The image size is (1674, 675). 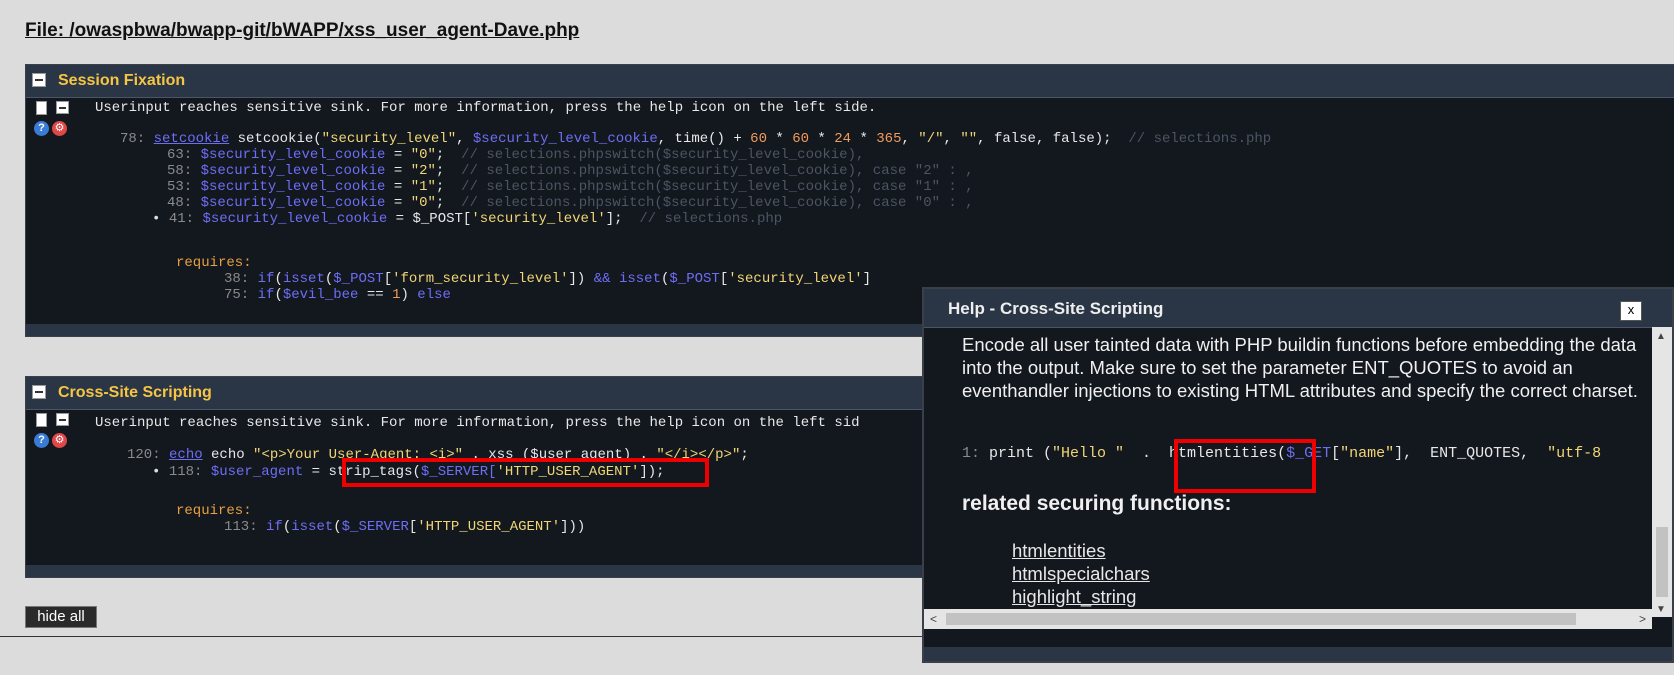 What do you see at coordinates (122, 80) in the screenshot?
I see `panel-title: Session Fixation` at bounding box center [122, 80].